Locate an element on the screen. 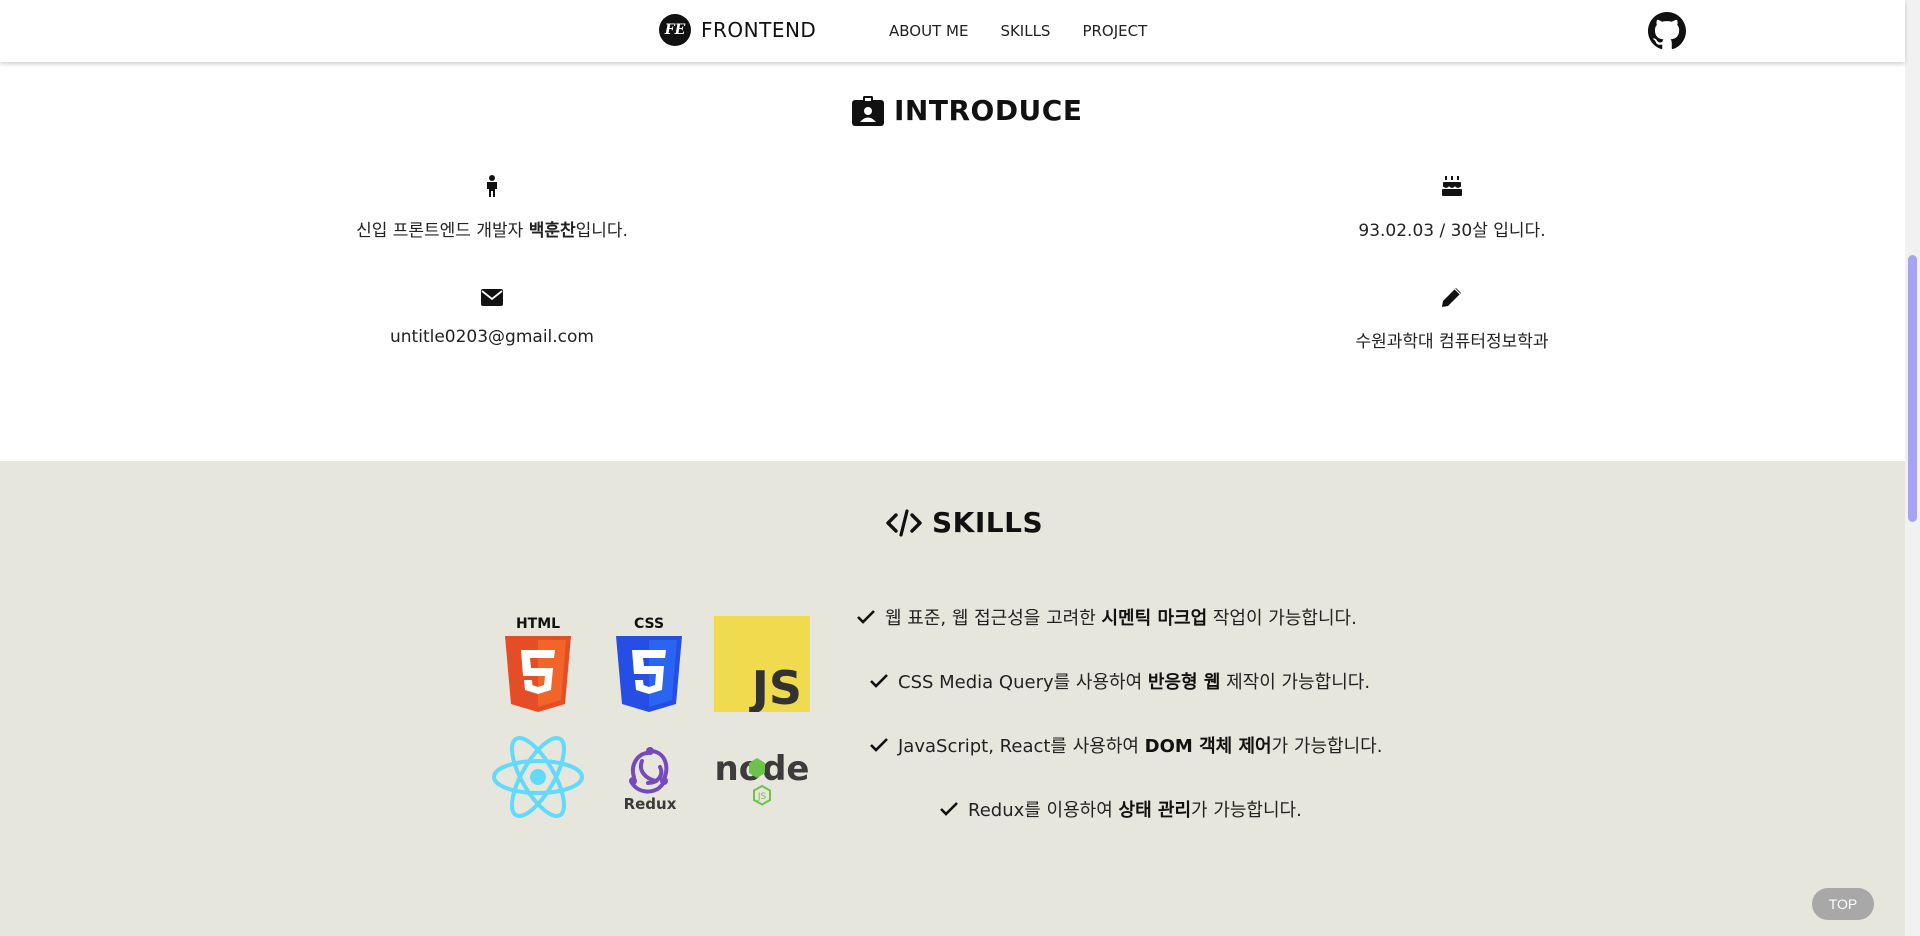 The image size is (1920, 936). envelope-icon is located at coordinates (492, 297).